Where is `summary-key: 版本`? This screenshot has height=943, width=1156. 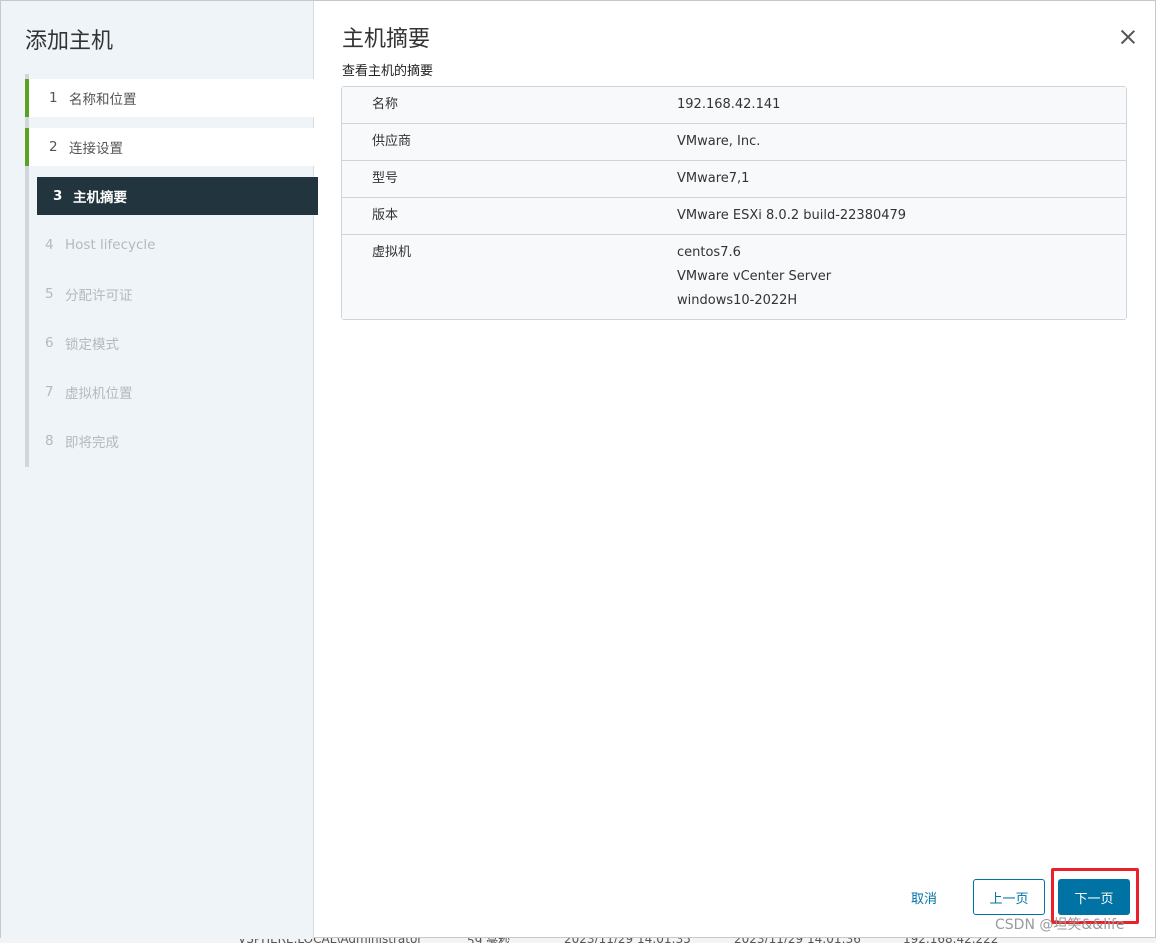
summary-key: 版本 is located at coordinates (385, 215).